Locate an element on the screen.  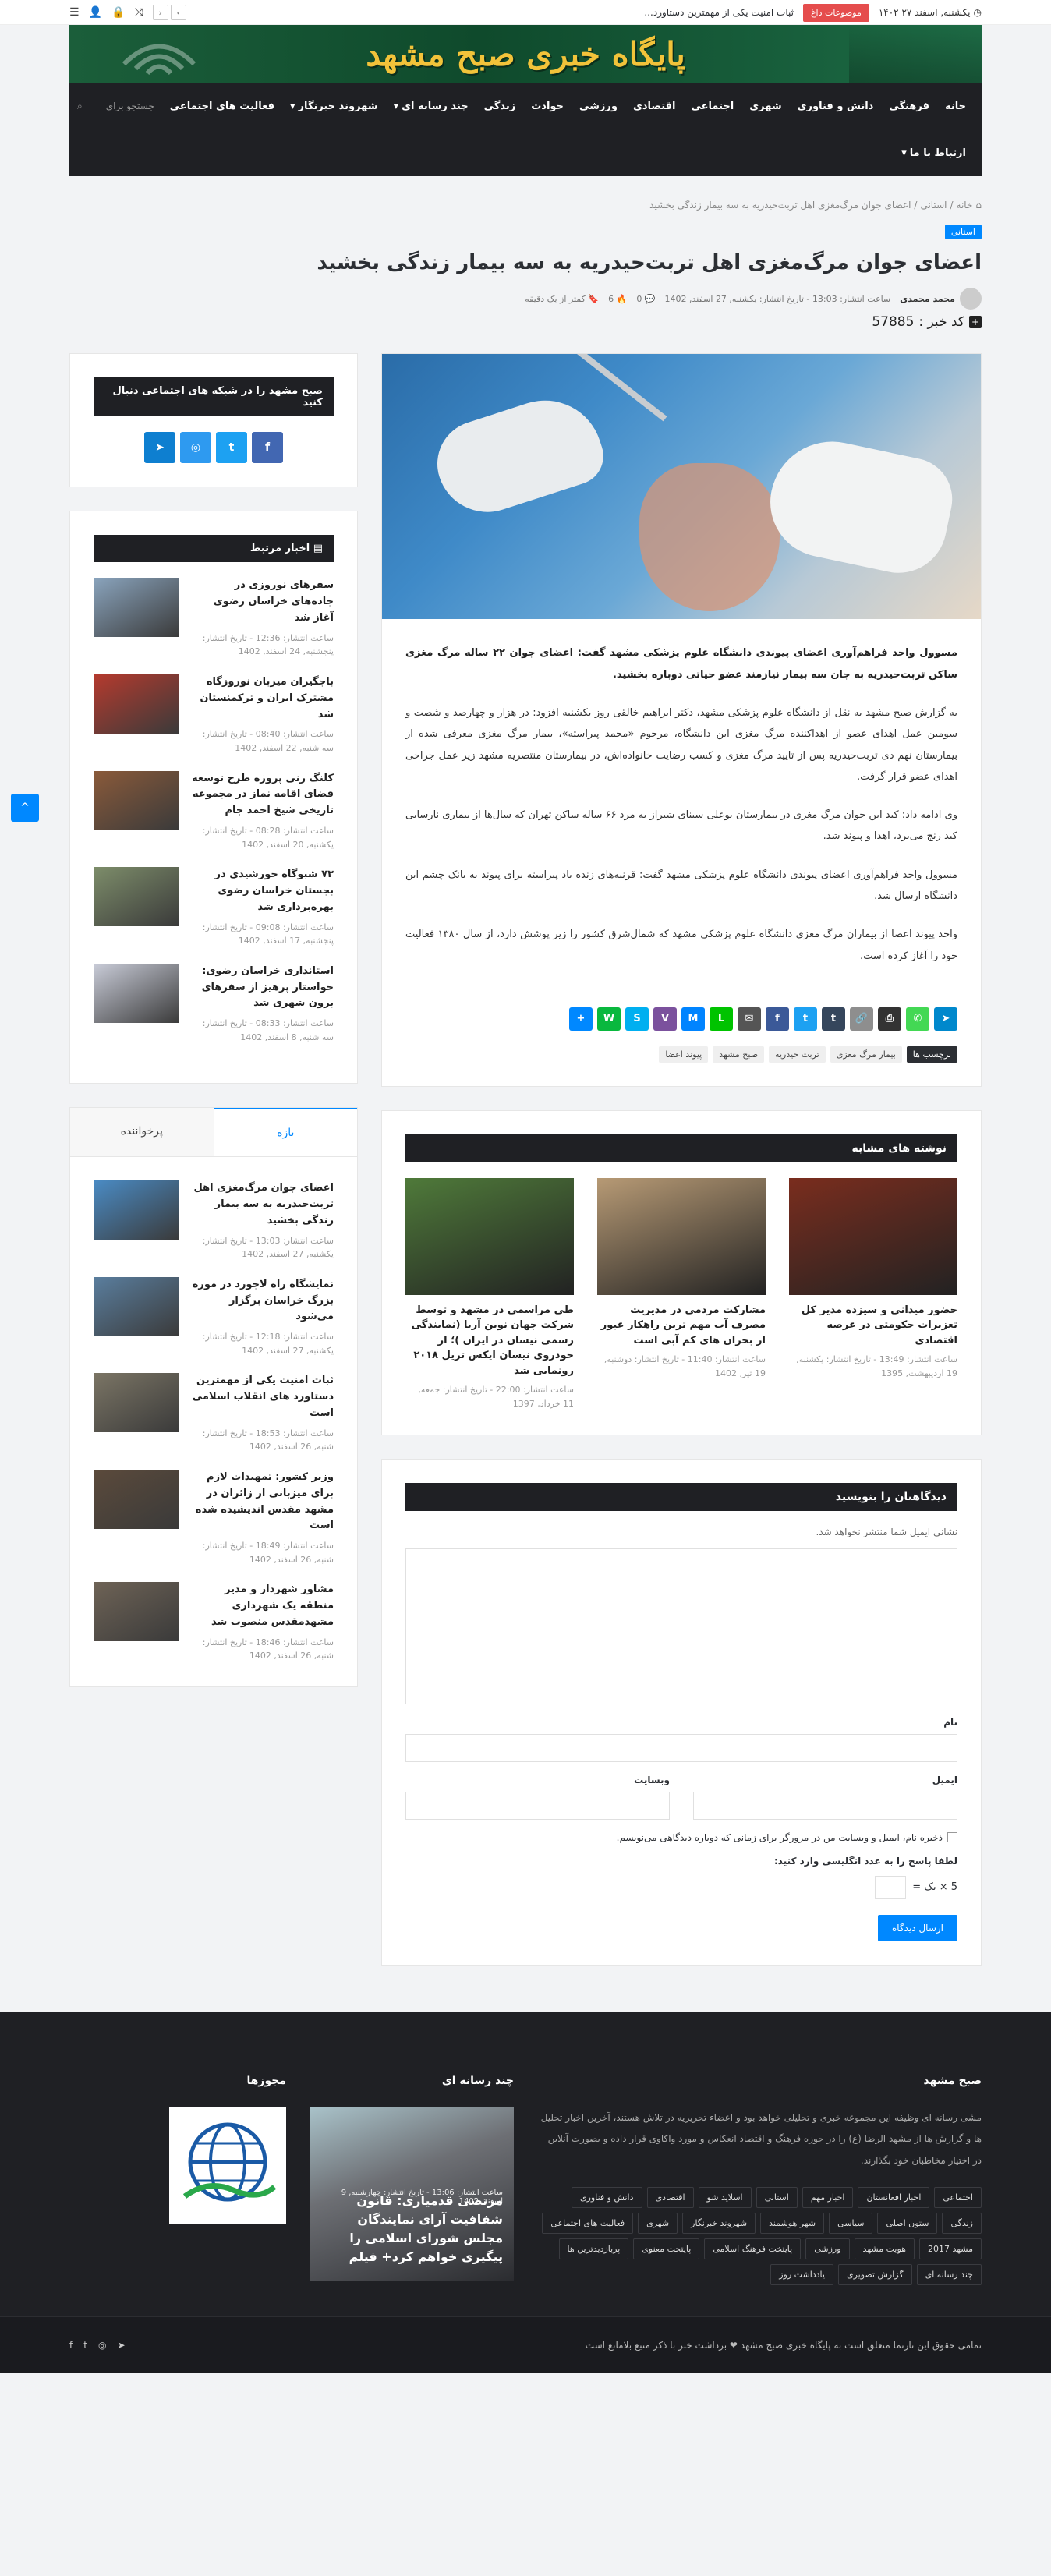
author: محمد محمدی is located at coordinates (941, 299).